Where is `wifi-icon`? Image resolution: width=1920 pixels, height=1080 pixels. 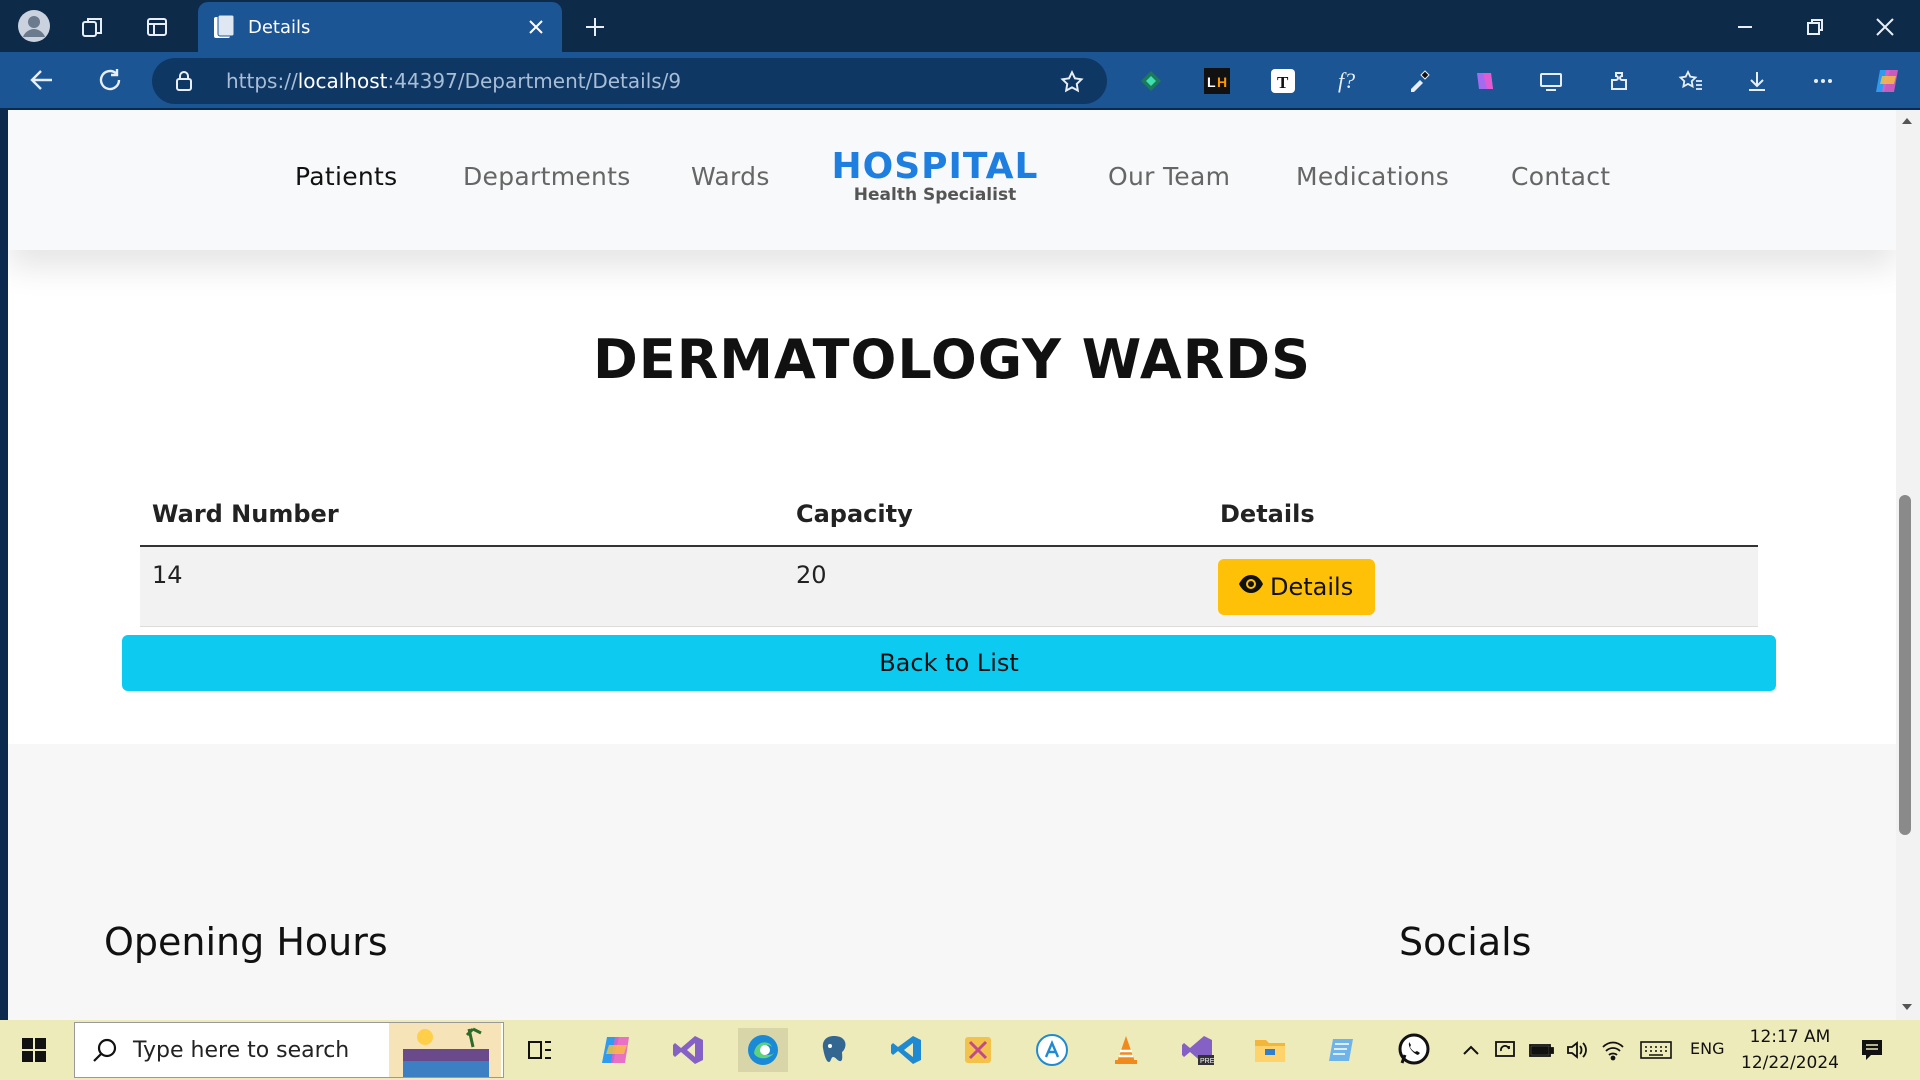
wifi-icon is located at coordinates (1613, 1050).